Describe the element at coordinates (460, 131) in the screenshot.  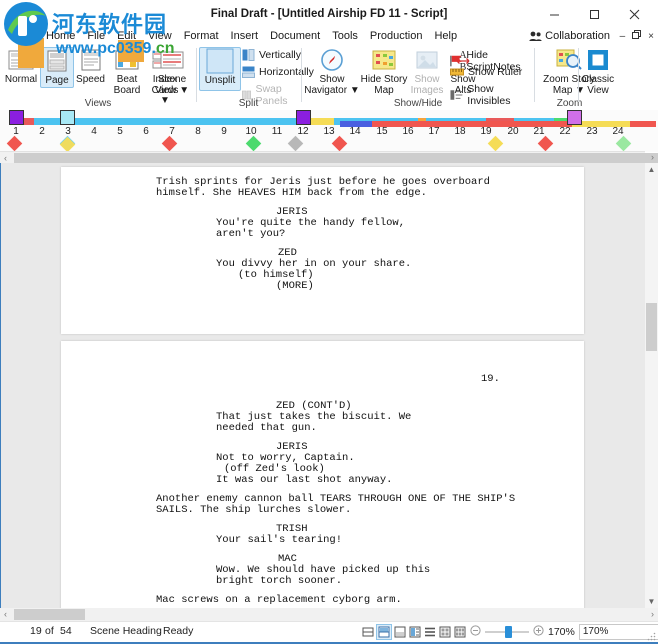
I see `story-tick-18: 18` at that location.